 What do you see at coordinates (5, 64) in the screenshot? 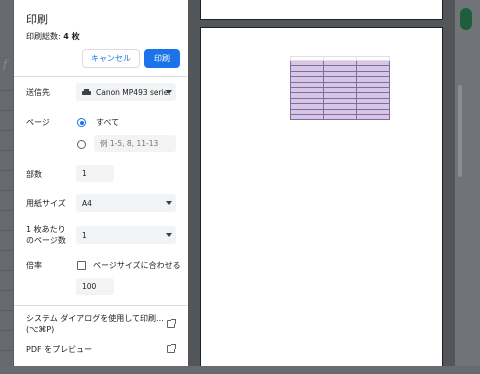
I see `formula-fx-icon: f` at bounding box center [5, 64].